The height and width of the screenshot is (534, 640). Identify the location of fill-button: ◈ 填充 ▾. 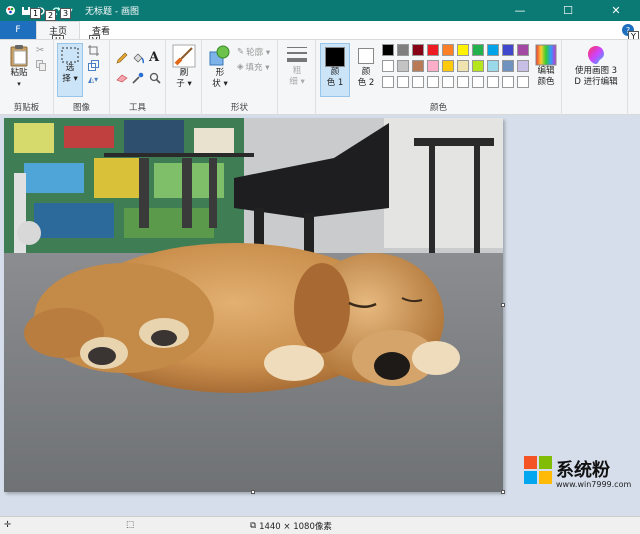
(253, 67).